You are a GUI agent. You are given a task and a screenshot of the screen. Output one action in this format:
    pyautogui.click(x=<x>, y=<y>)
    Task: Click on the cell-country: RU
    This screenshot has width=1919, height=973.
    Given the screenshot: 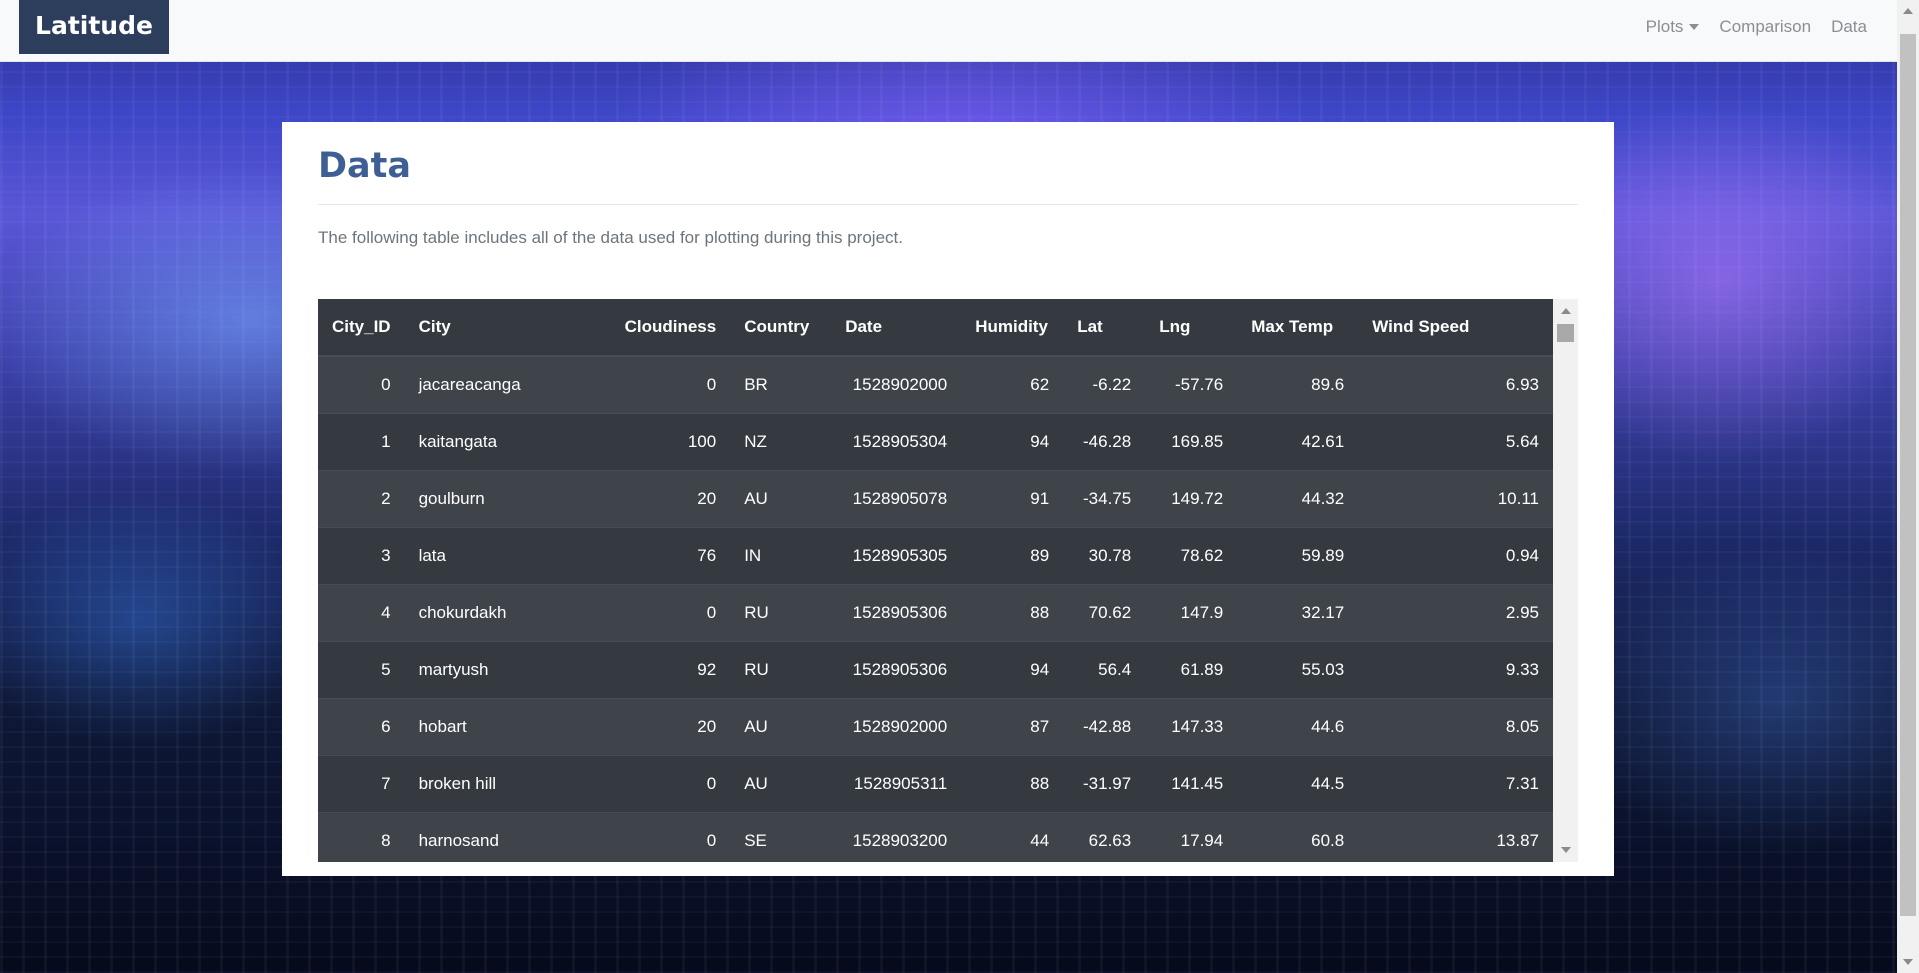 What is the action you would take?
    pyautogui.click(x=781, y=613)
    